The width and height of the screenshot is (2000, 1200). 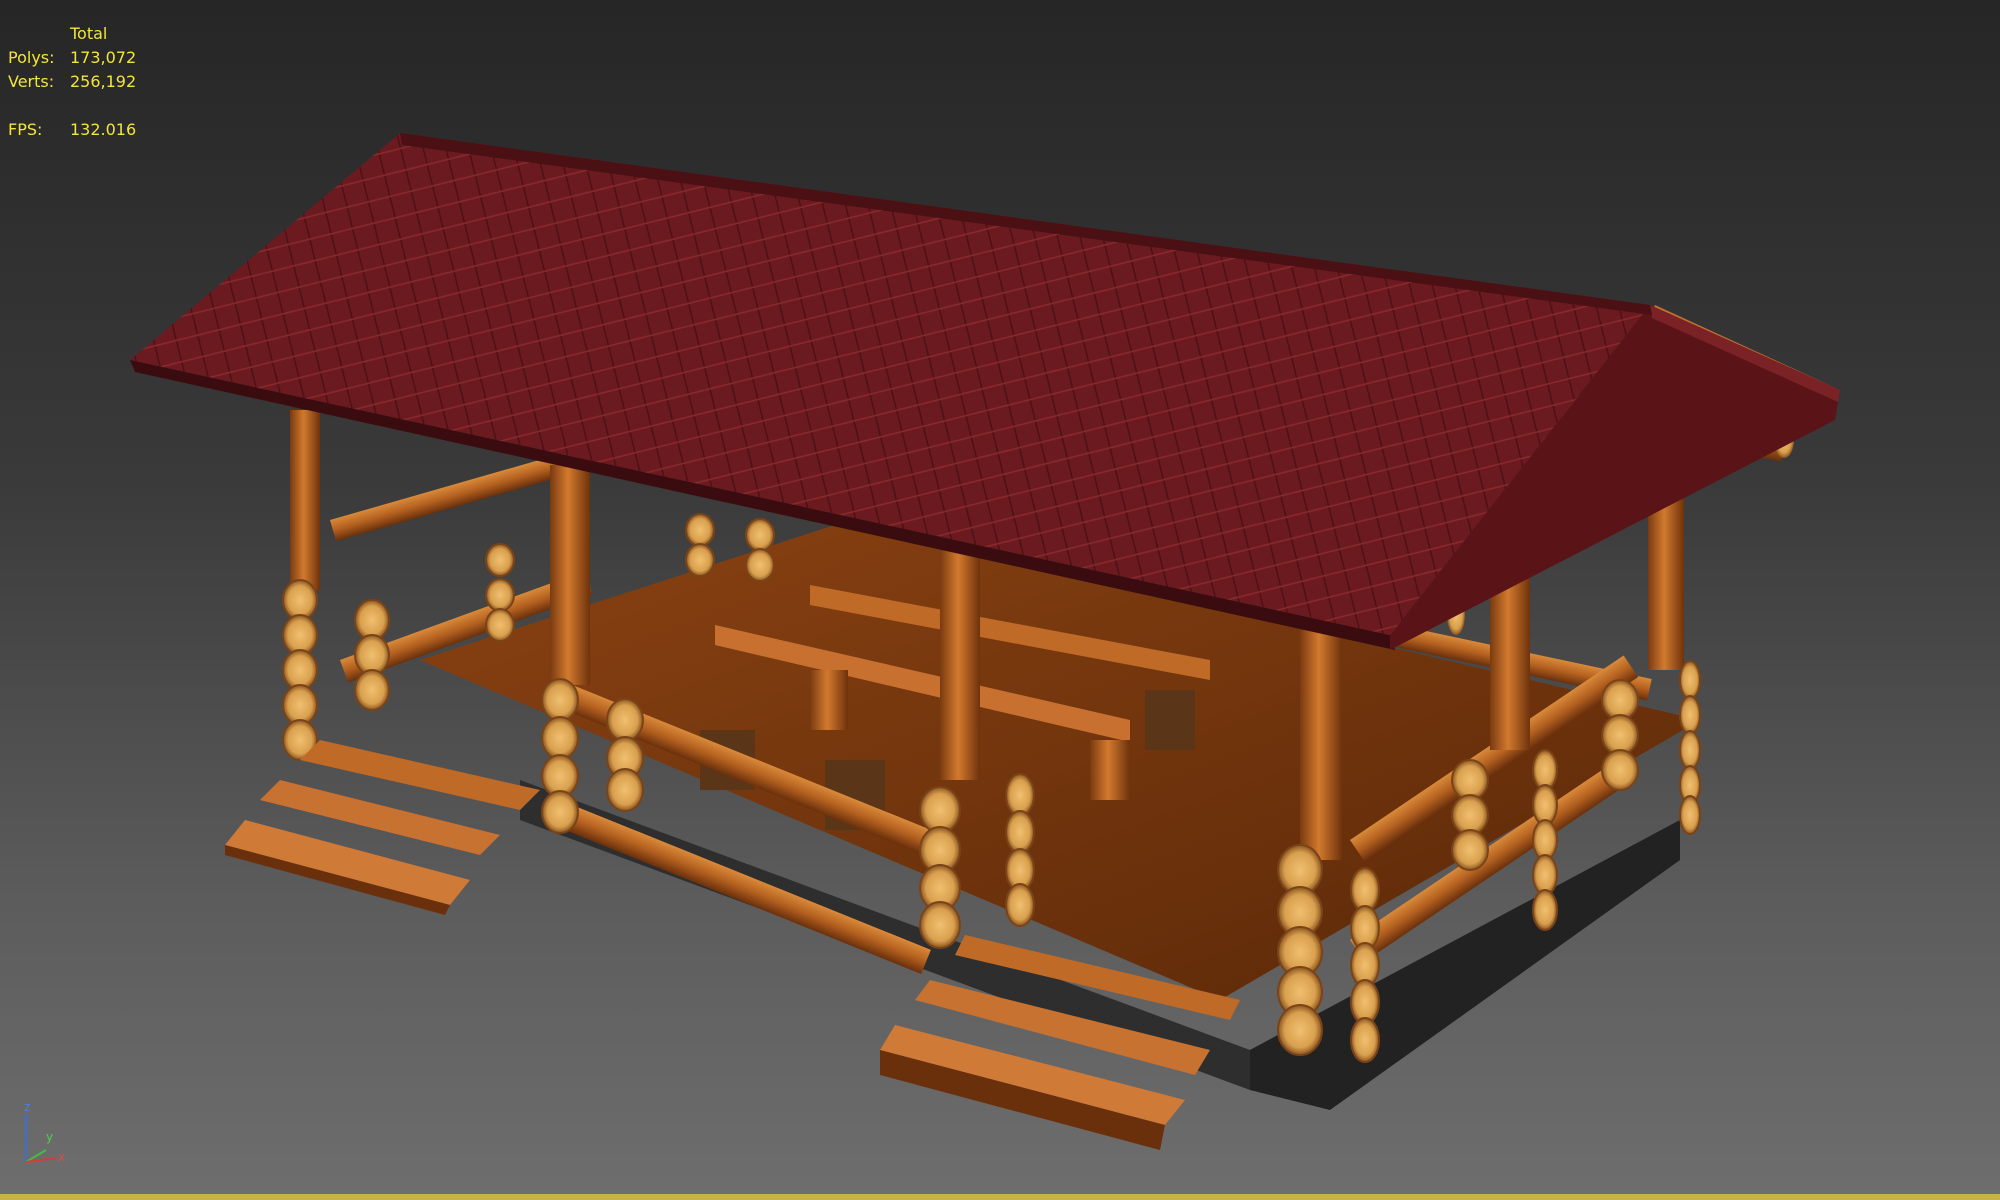 I want to click on axis-gizmo-icon: z y x, so click(x=48, y=1135).